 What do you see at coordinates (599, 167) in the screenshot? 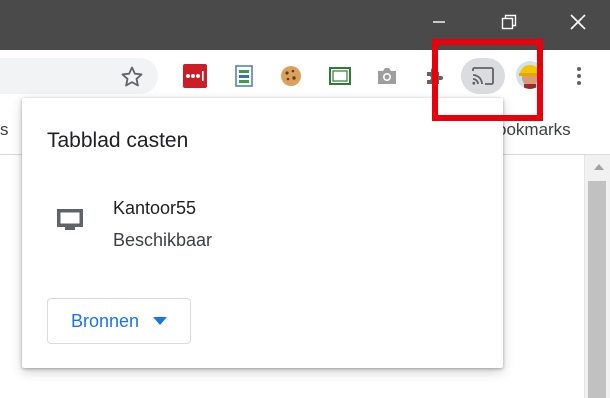
I see `scroll-up-arrow-icon` at bounding box center [599, 167].